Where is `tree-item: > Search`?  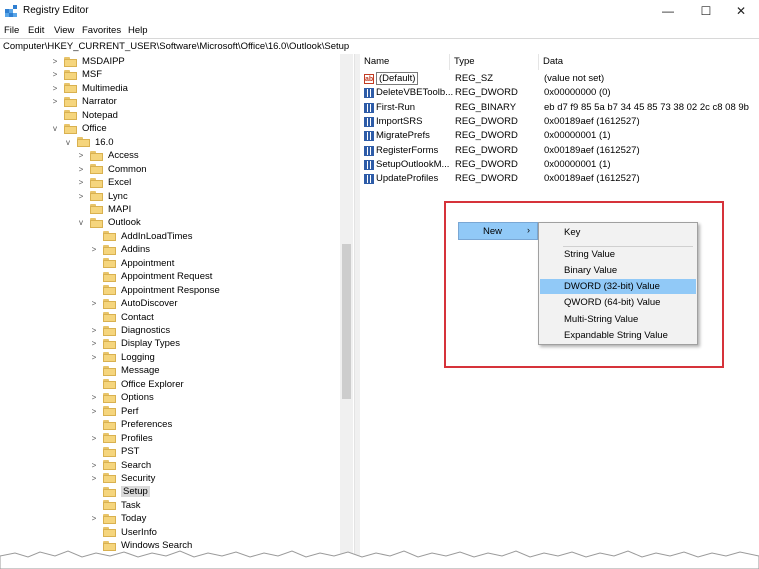
tree-item: > Search is located at coordinates (120, 465).